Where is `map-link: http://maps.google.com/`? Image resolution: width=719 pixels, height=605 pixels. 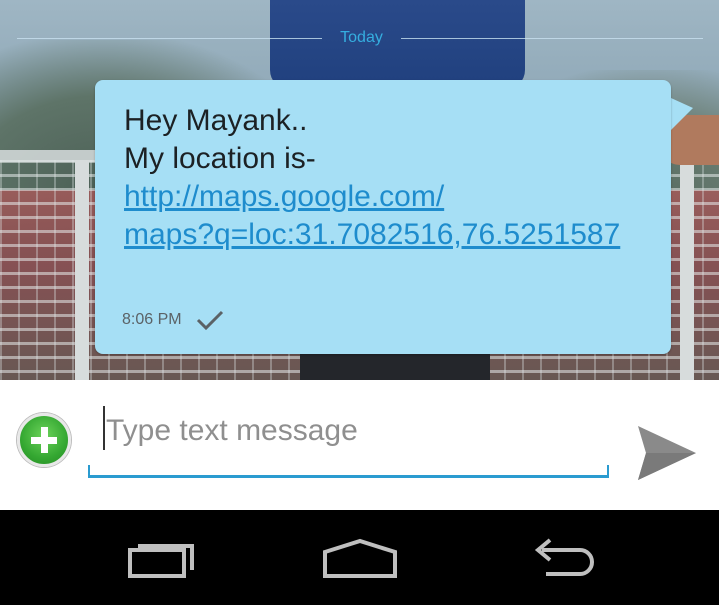
map-link: http://maps.google.com/ is located at coordinates (394, 197).